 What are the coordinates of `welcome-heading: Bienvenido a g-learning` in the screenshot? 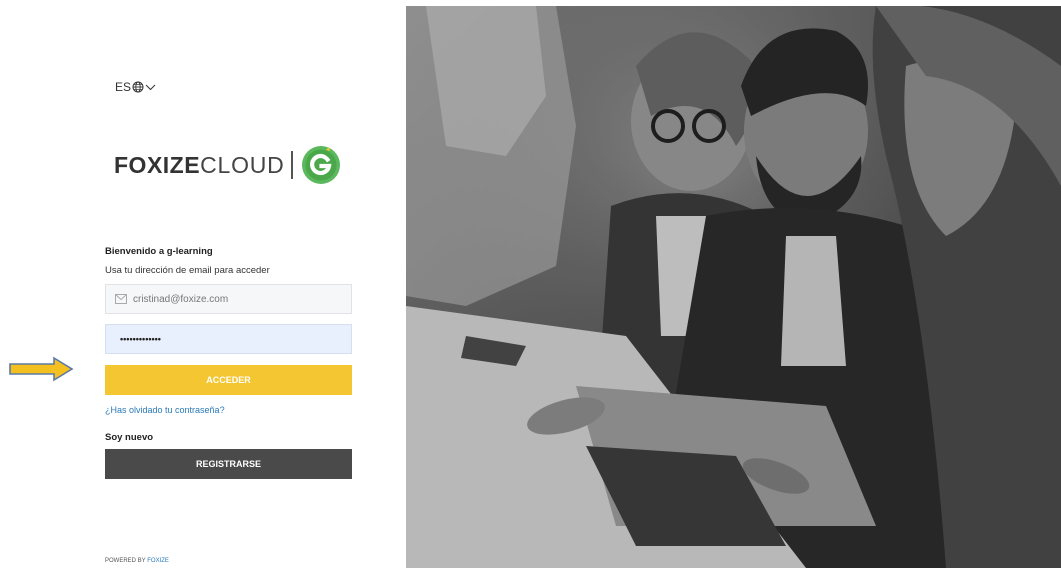 It's located at (159, 251).